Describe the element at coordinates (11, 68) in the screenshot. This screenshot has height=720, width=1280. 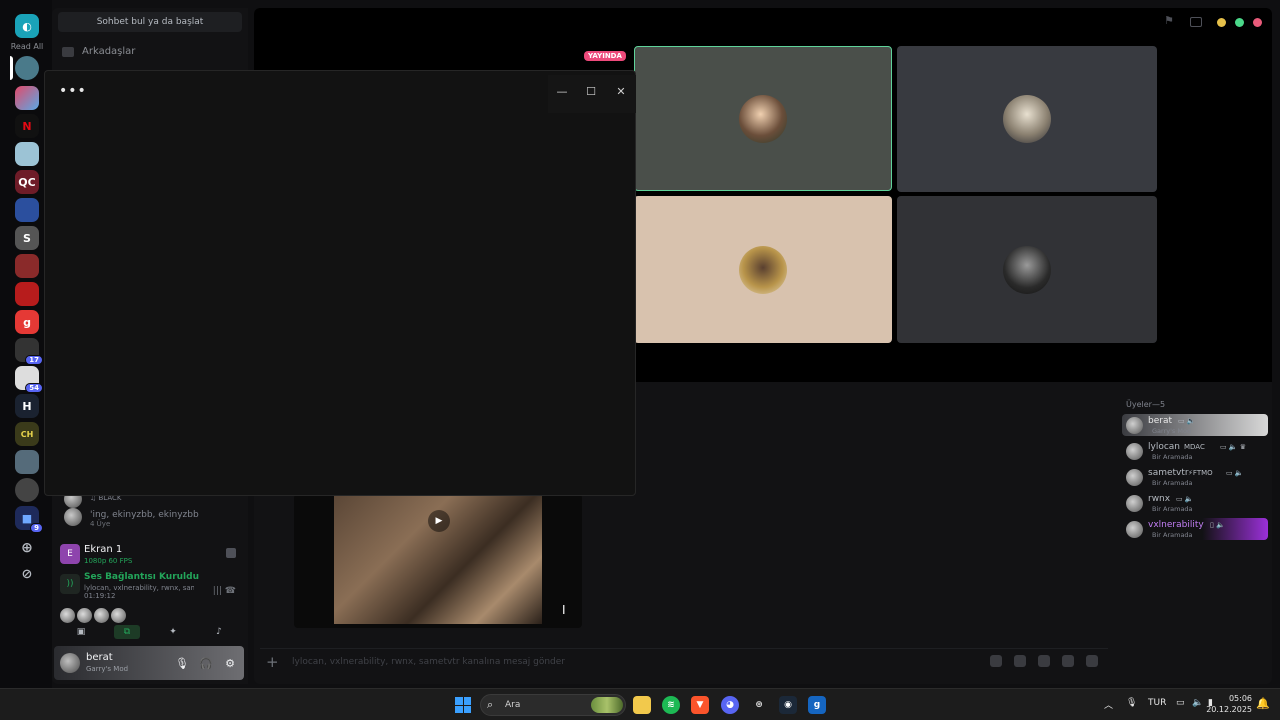
I see `selected-pill` at that location.